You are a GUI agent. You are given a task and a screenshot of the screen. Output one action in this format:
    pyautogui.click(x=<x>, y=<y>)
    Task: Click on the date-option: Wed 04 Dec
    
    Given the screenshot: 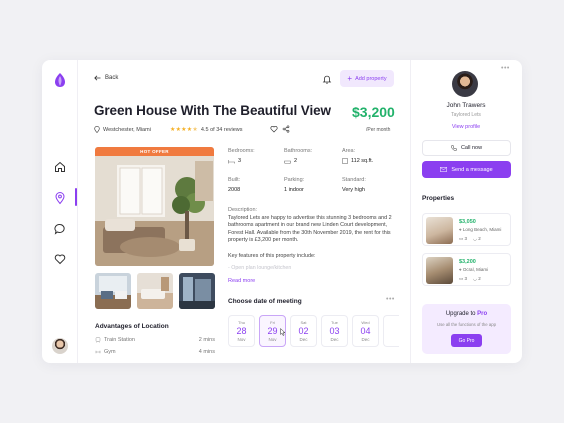 What is the action you would take?
    pyautogui.click(x=365, y=331)
    